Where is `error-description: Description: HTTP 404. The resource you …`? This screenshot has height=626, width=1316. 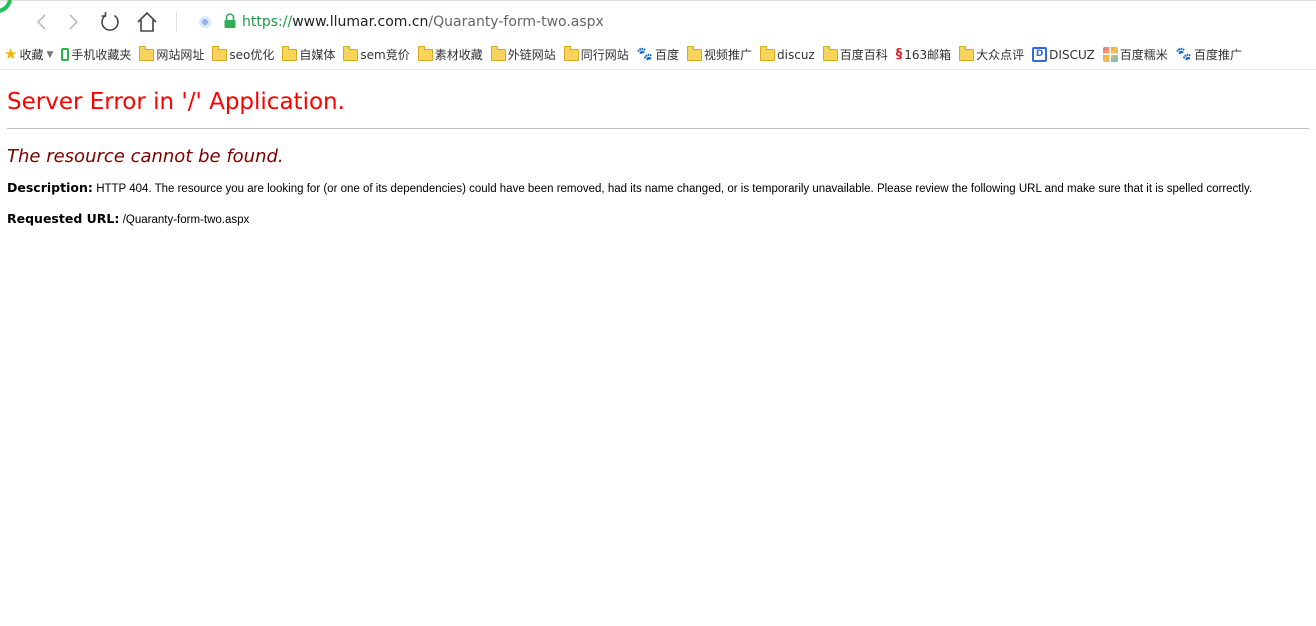
error-description: Description: HTTP 404. The resource you … is located at coordinates (658, 188).